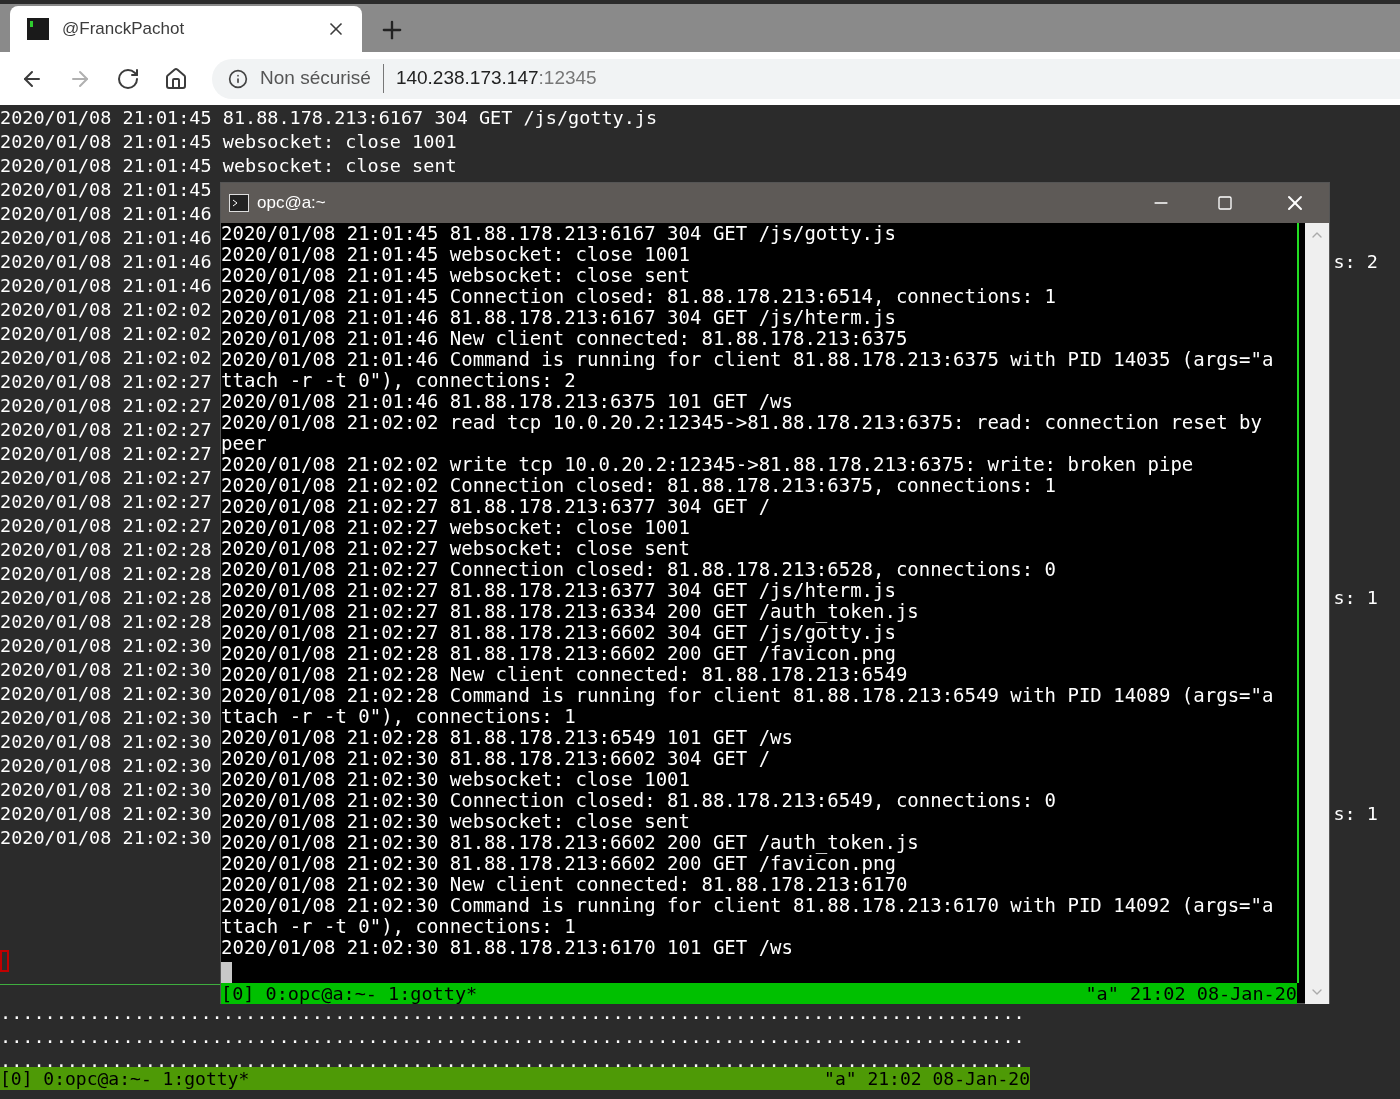  What do you see at coordinates (558, 632) in the screenshot?
I see `log-line: 2020/01/08 21:02:27 81.88.178.213:6602 304 GET /js/gotty.js` at bounding box center [558, 632].